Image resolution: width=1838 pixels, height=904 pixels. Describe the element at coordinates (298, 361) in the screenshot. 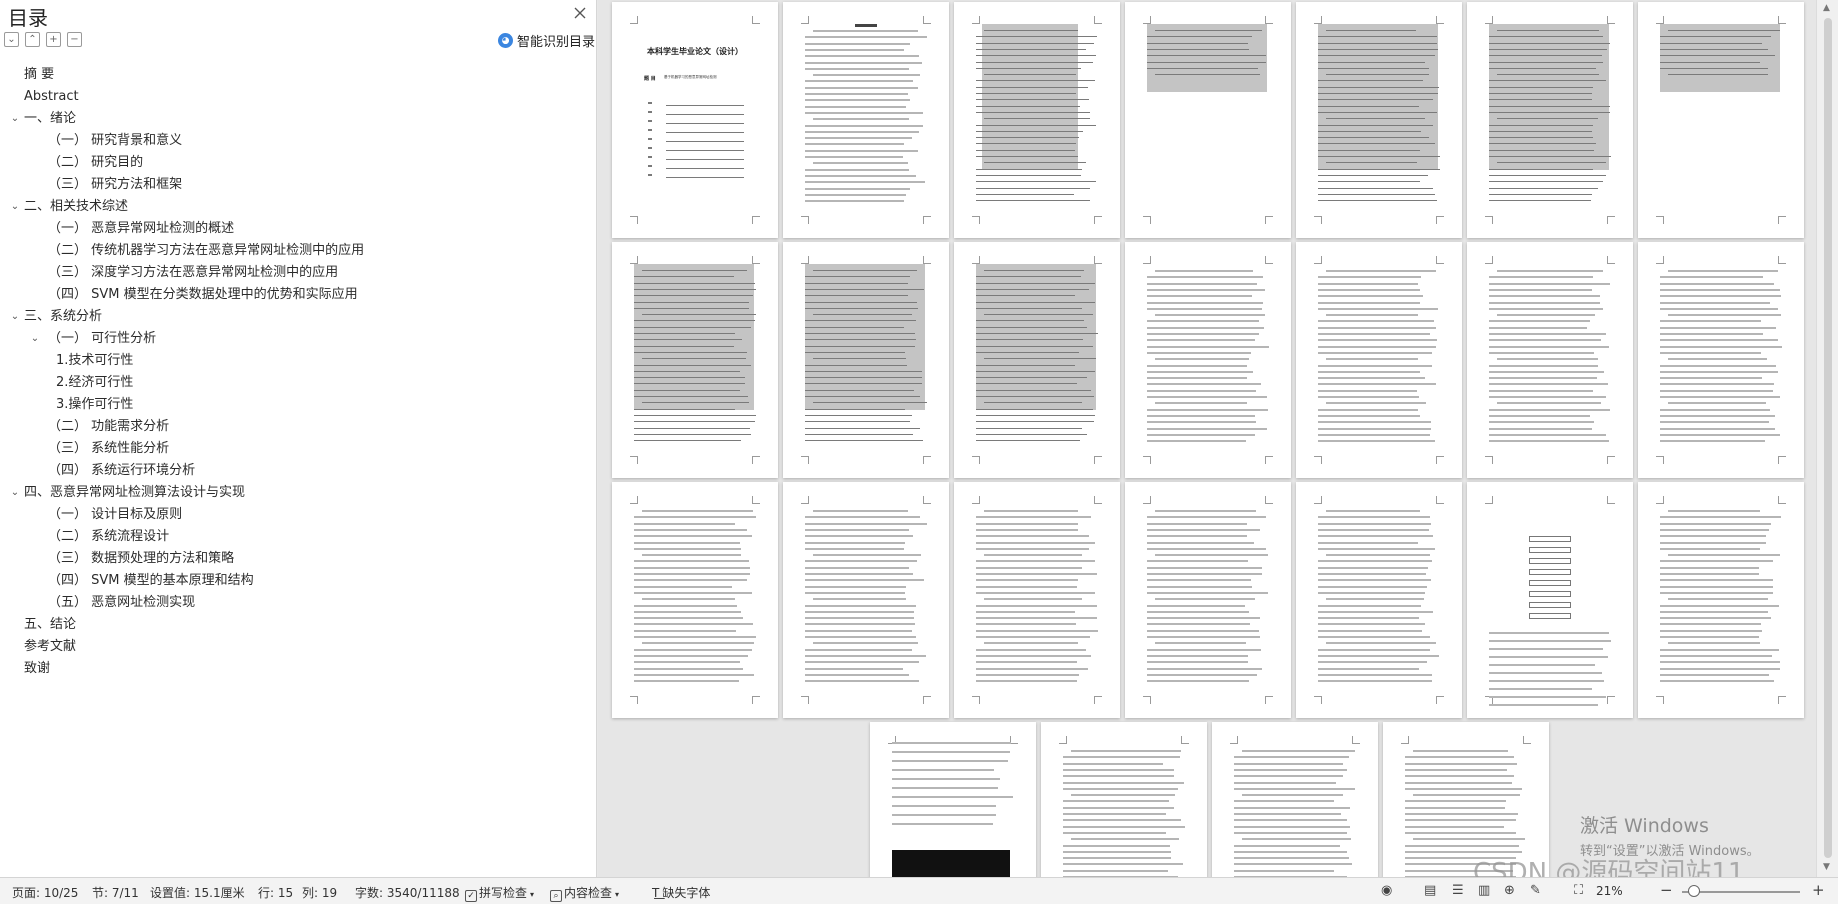

I see `toc-item: 1.技术可行性` at that location.